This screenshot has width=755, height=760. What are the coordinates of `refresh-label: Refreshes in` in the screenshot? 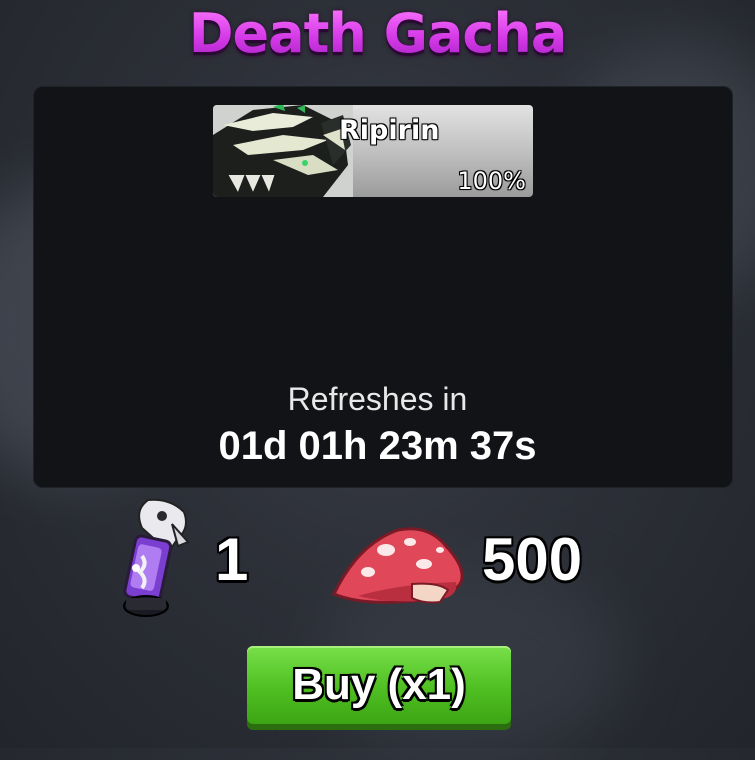 It's located at (377, 399).